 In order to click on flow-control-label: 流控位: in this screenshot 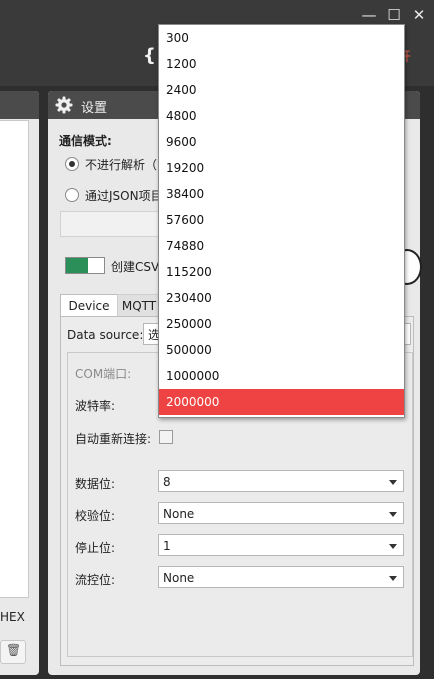, I will do `click(95, 580)`.